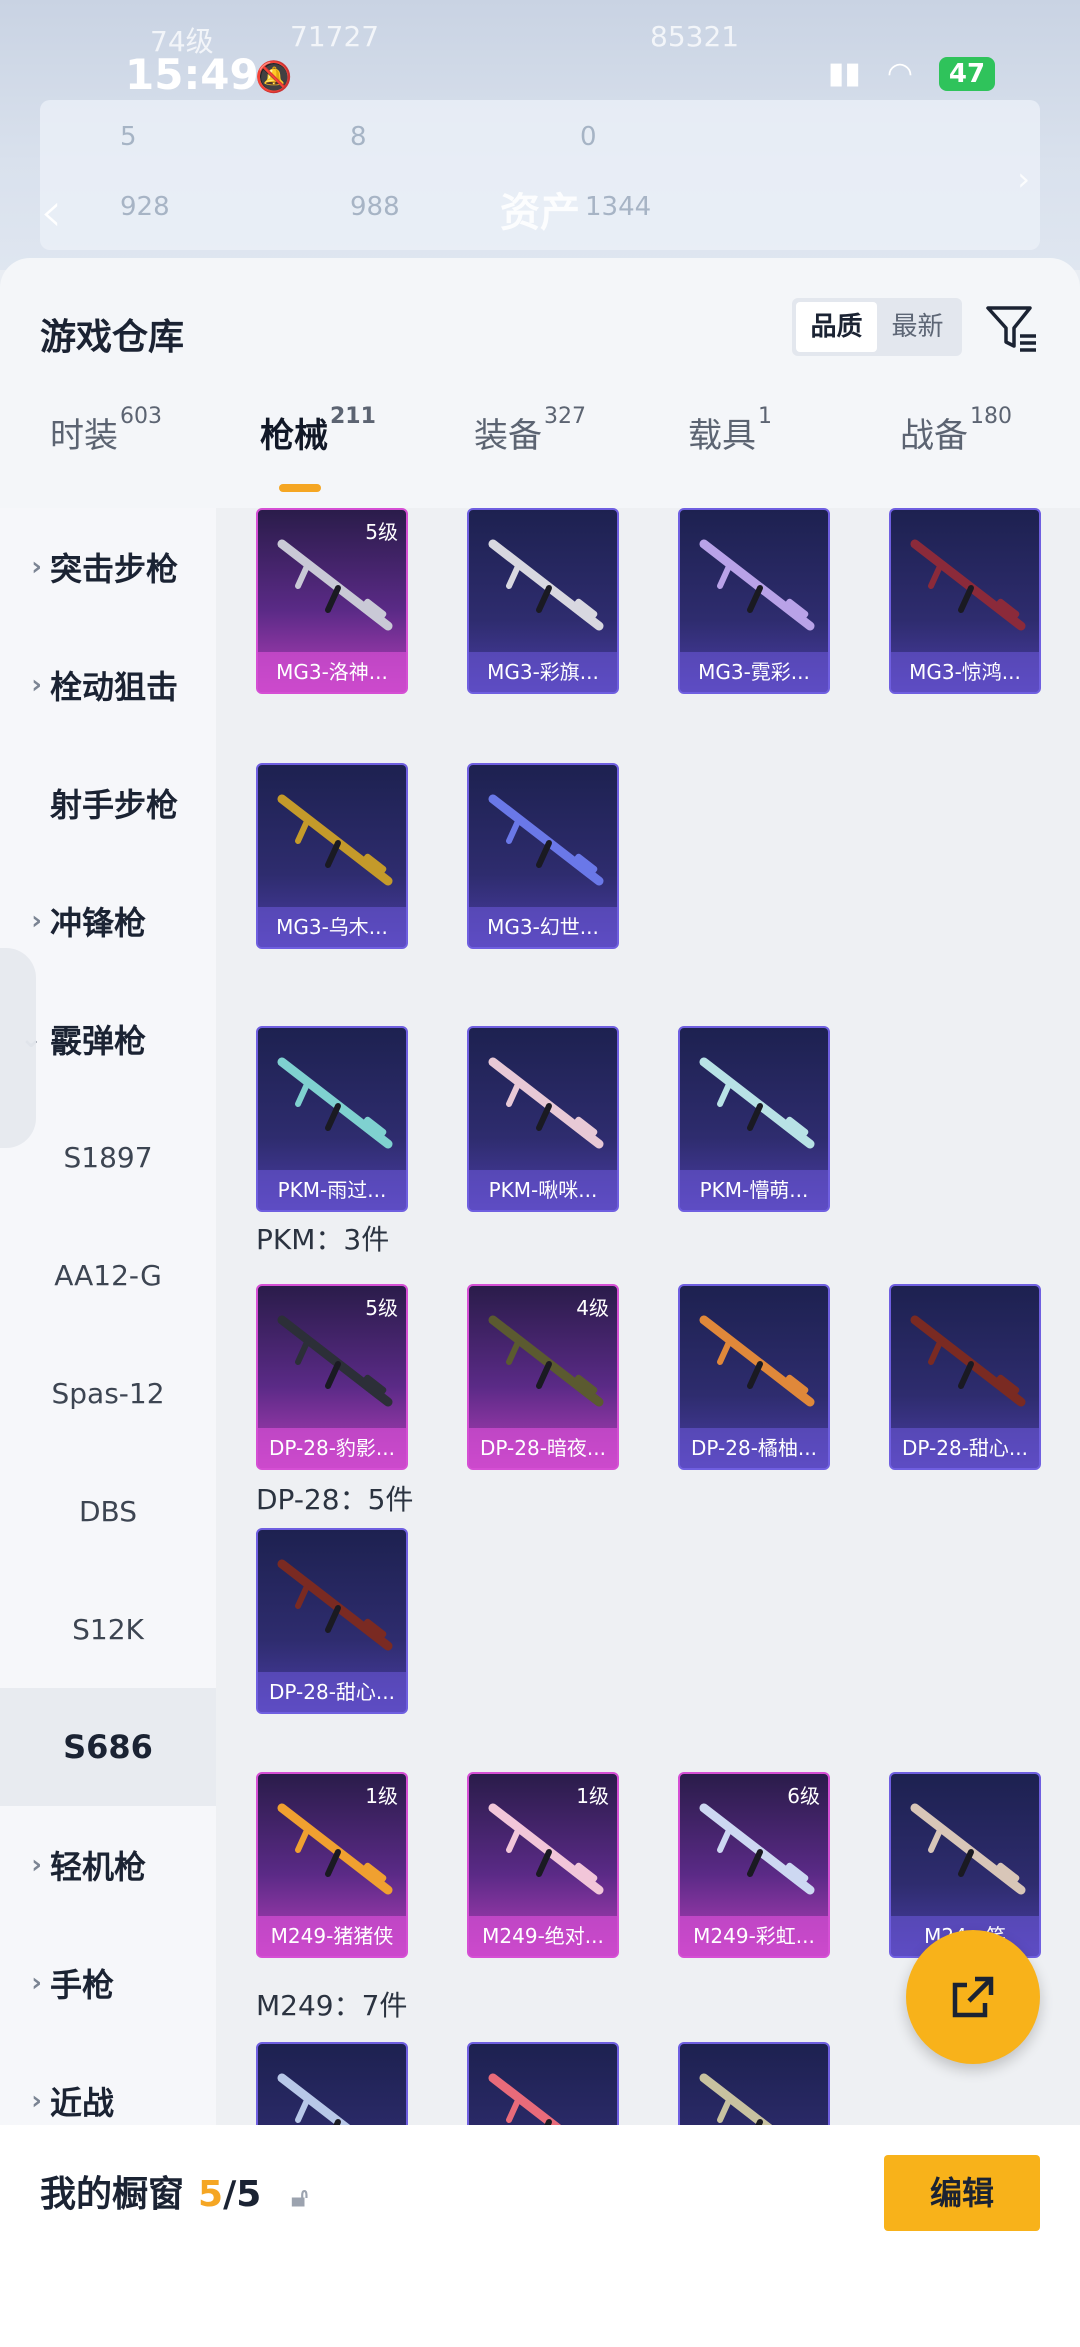 The height and width of the screenshot is (2347, 1080). I want to click on mute-bell-icon: 🔕, so click(274, 77).